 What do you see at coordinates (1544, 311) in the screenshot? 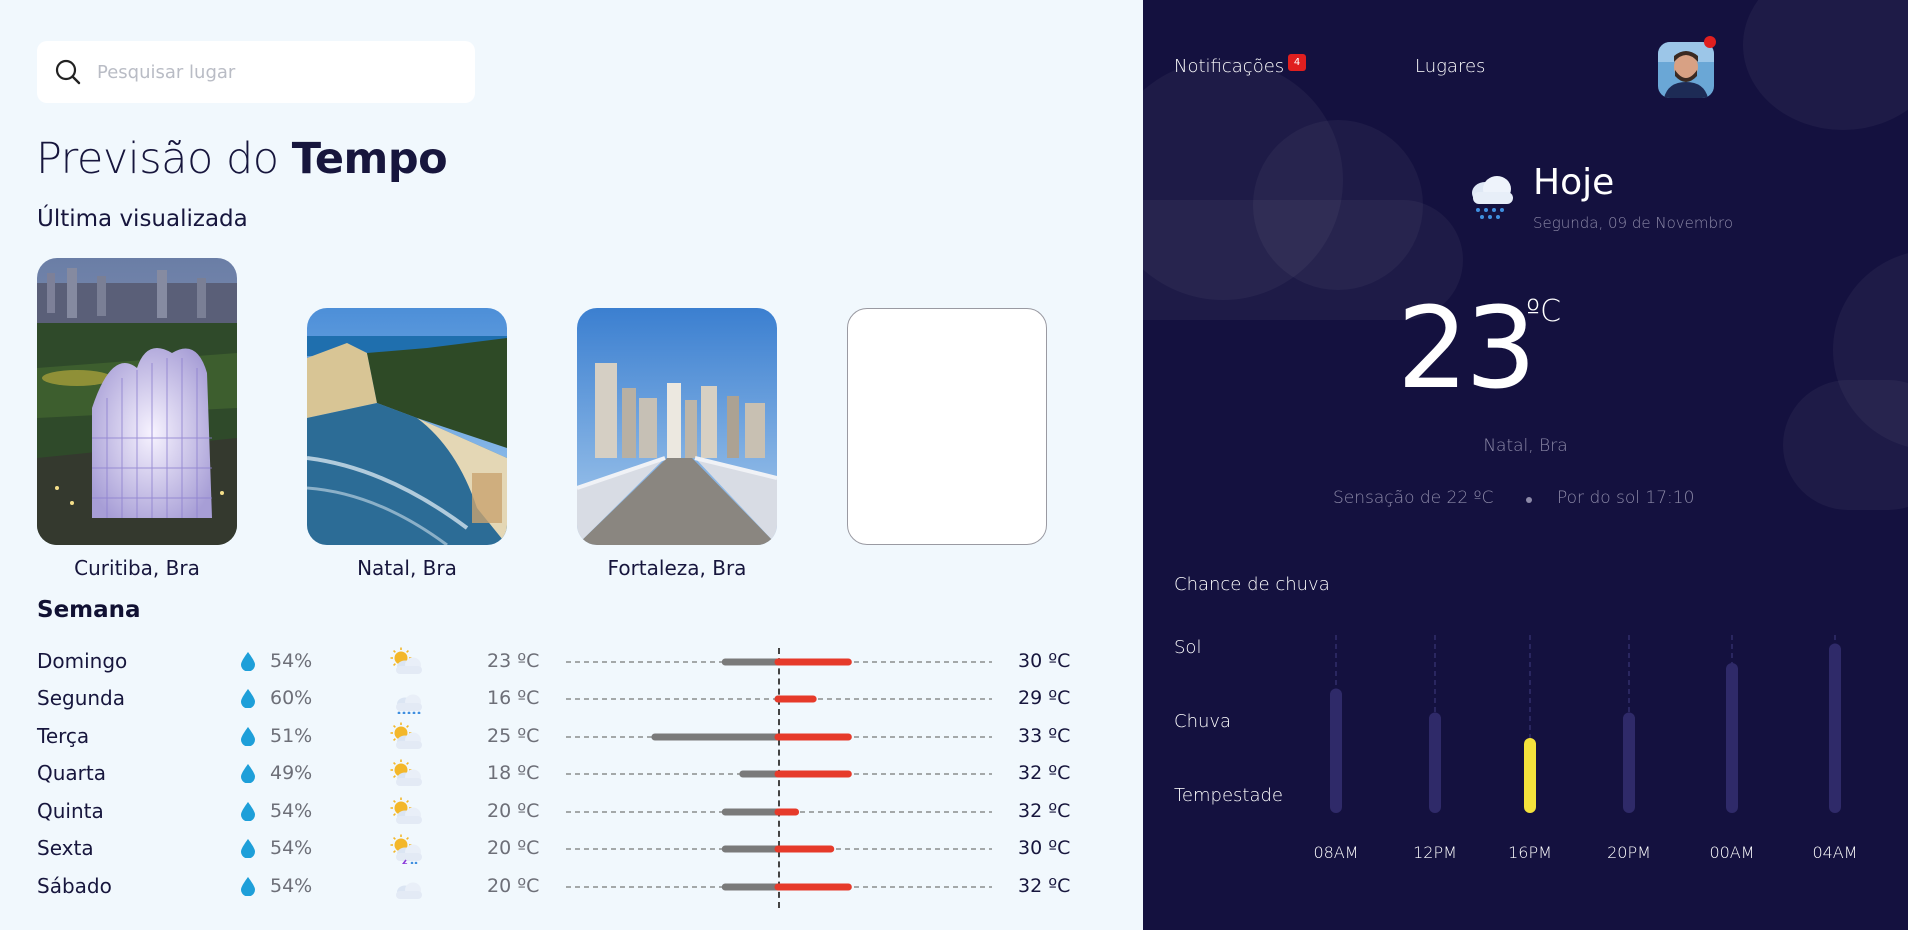
I see `temperature-unit: ºC` at bounding box center [1544, 311].